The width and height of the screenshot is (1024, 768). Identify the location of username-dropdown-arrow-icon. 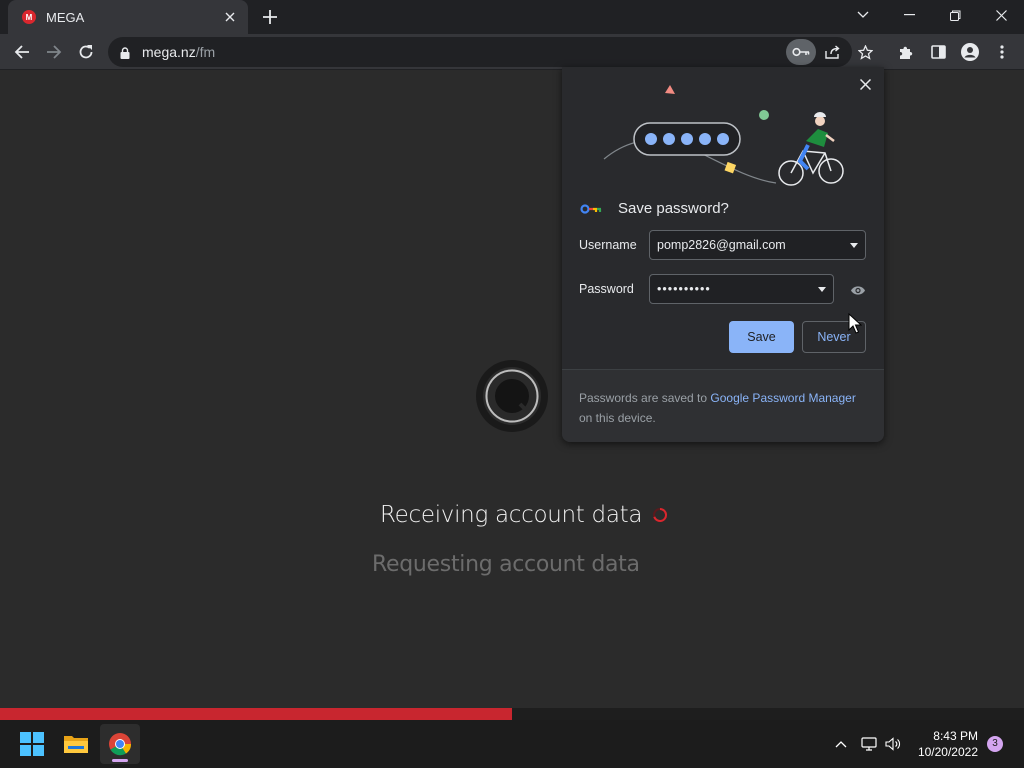
(854, 245).